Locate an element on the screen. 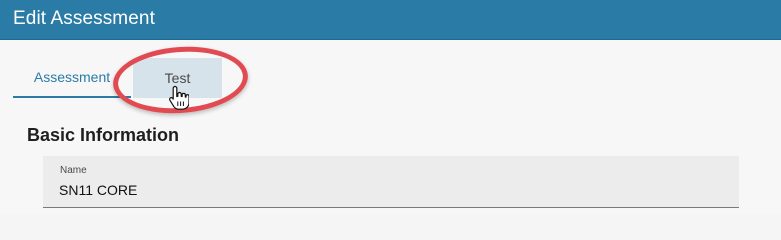 The height and width of the screenshot is (240, 781). hand-pointer-icon is located at coordinates (179, 97).